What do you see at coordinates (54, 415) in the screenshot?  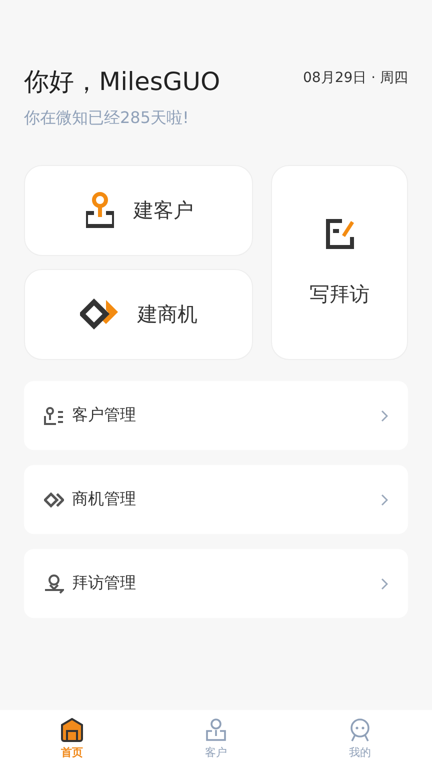 I see `contacts-icon` at bounding box center [54, 415].